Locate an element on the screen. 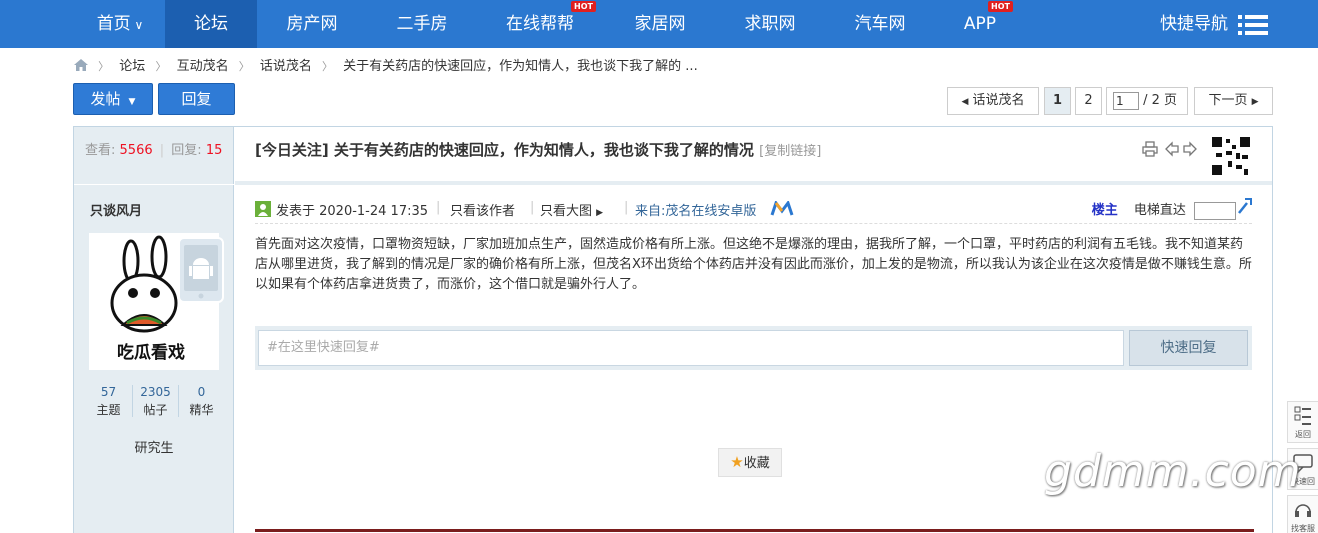 The image size is (1318, 533). android-device-icon is located at coordinates (201, 270).